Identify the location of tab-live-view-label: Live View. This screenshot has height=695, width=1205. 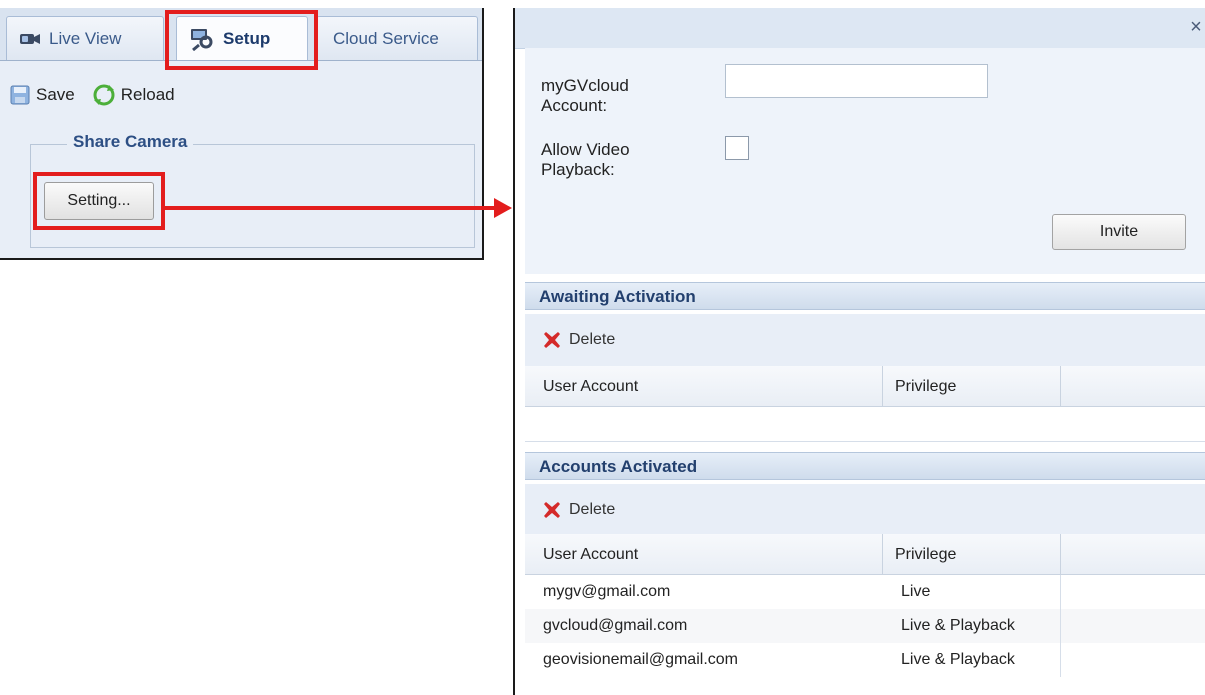
(85, 38).